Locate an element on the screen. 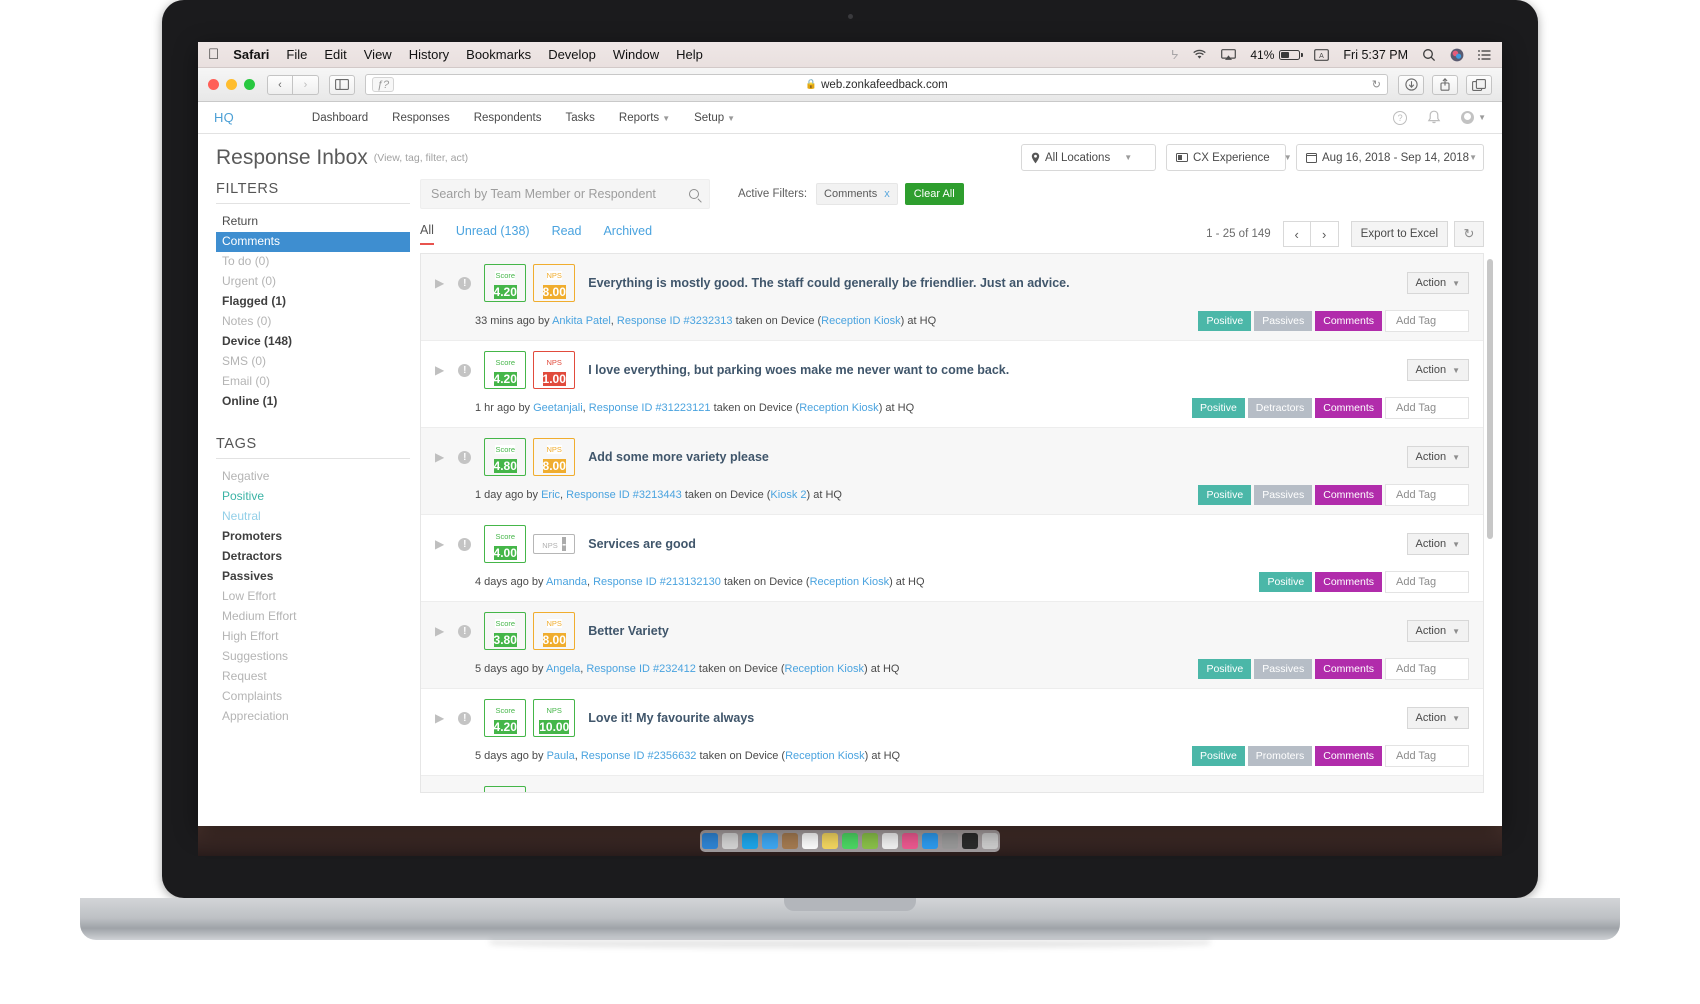  menu-file: File is located at coordinates (296, 54).